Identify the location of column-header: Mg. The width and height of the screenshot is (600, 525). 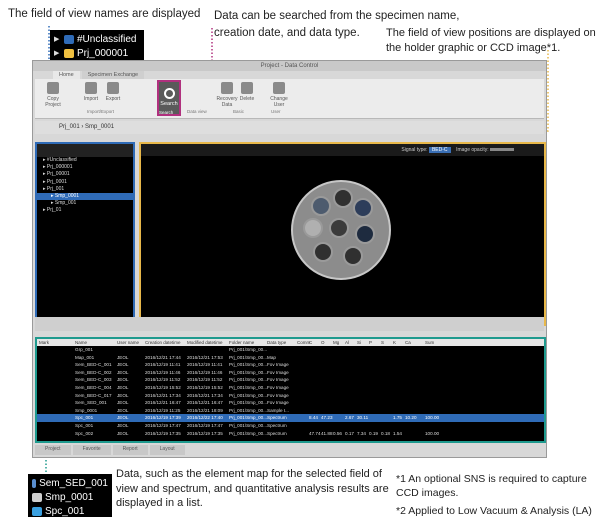
(339, 342).